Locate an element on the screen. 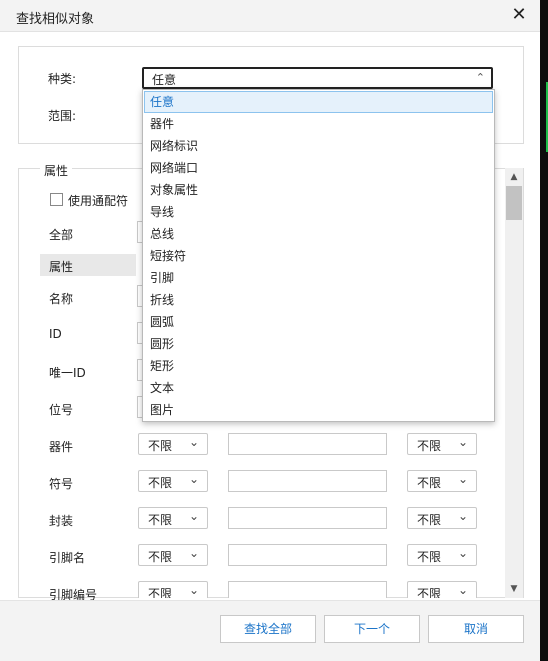 The width and height of the screenshot is (548, 661). row-label-footprint: 封装 is located at coordinates (61, 521).